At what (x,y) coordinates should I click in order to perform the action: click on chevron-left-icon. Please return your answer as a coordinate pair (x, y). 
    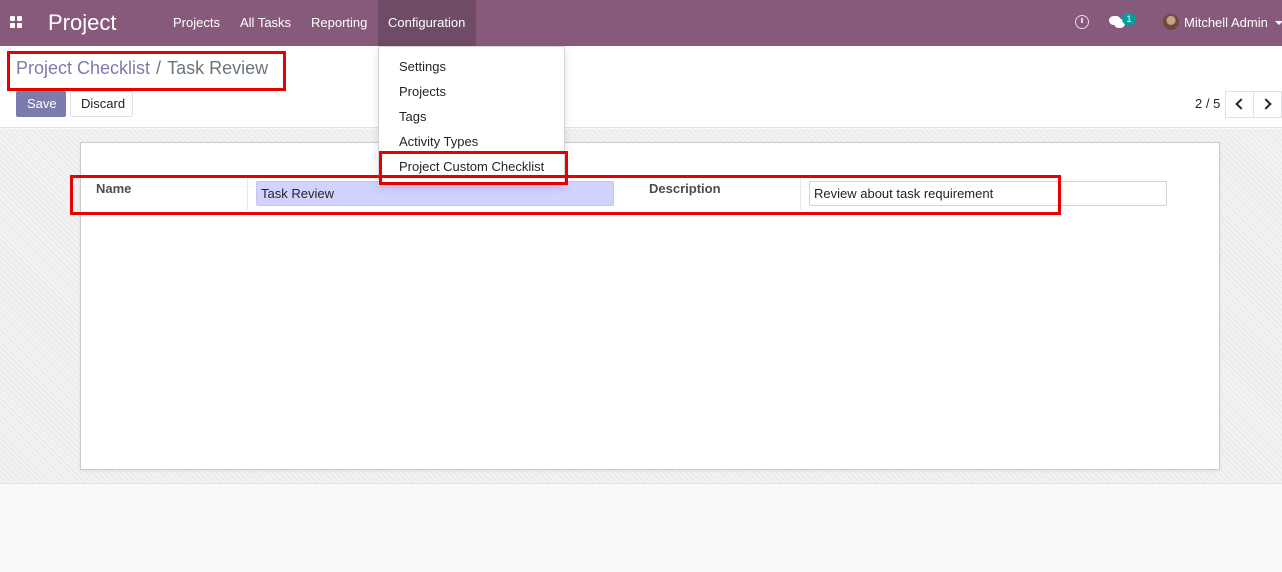
    Looking at the image, I should click on (1241, 104).